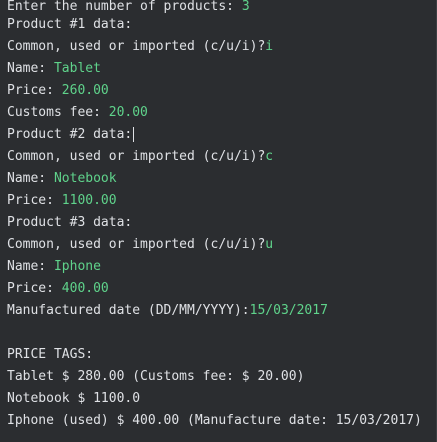 This screenshot has height=442, width=437. Describe the element at coordinates (269, 244) in the screenshot. I see `user-input: u` at that location.